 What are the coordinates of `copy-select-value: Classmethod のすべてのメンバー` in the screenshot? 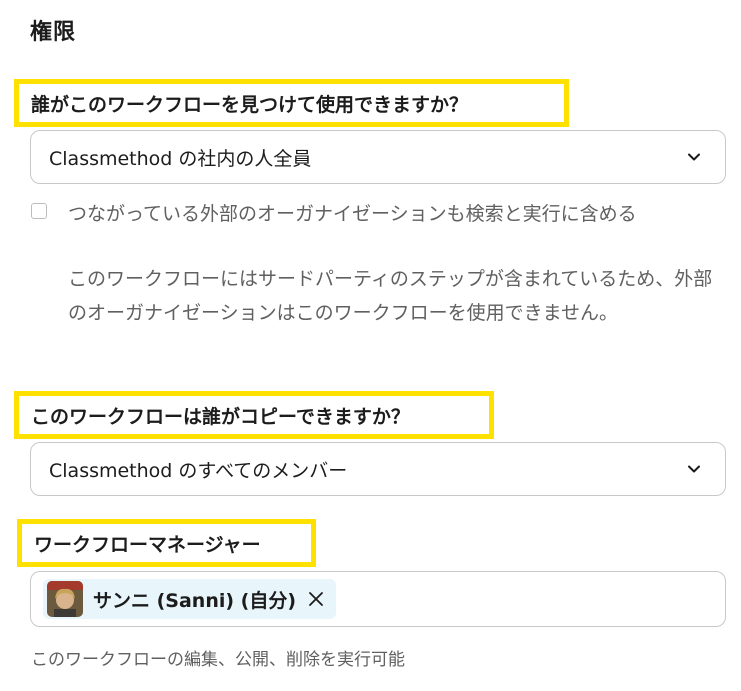 It's located at (198, 470).